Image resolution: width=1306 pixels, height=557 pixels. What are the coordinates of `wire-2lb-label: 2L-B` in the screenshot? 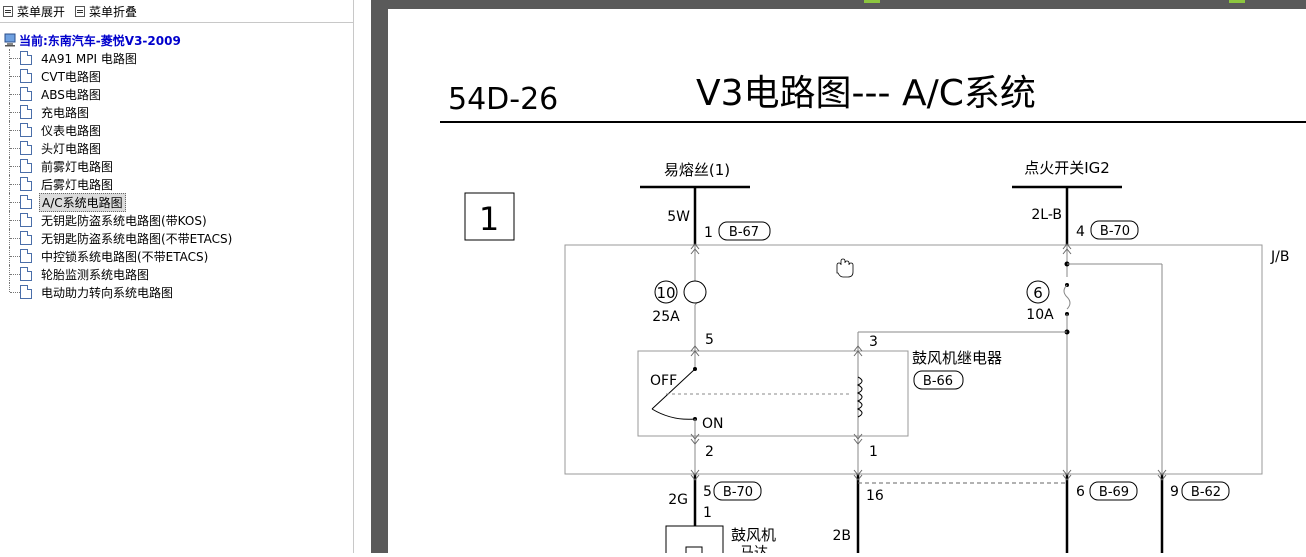 It's located at (1046, 215).